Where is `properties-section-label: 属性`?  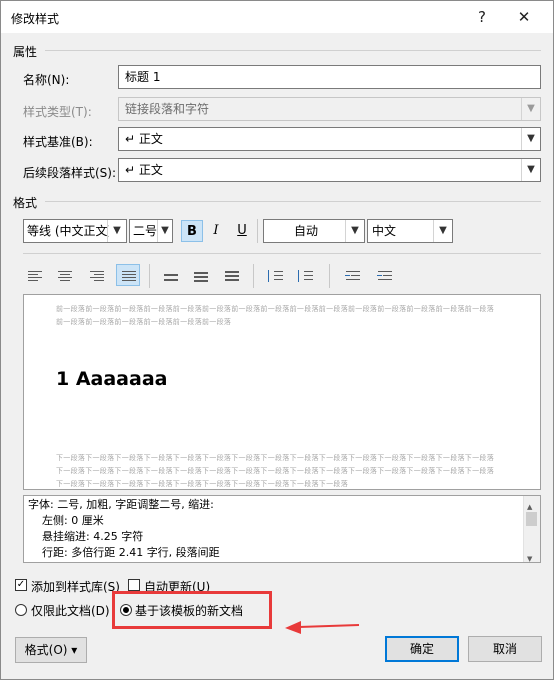
properties-section-label: 属性 is located at coordinates (25, 52).